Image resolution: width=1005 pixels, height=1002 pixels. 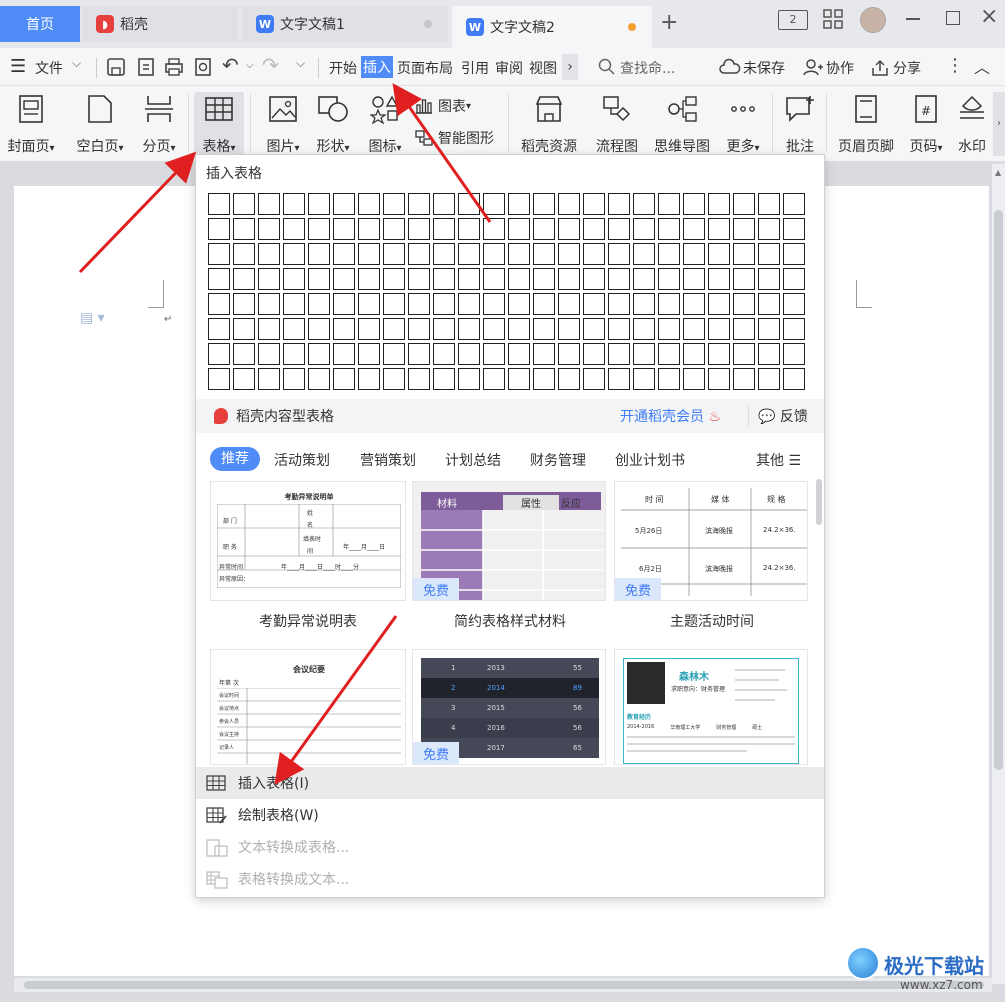 I want to click on category-other: 其他 ☰, so click(x=778, y=460).